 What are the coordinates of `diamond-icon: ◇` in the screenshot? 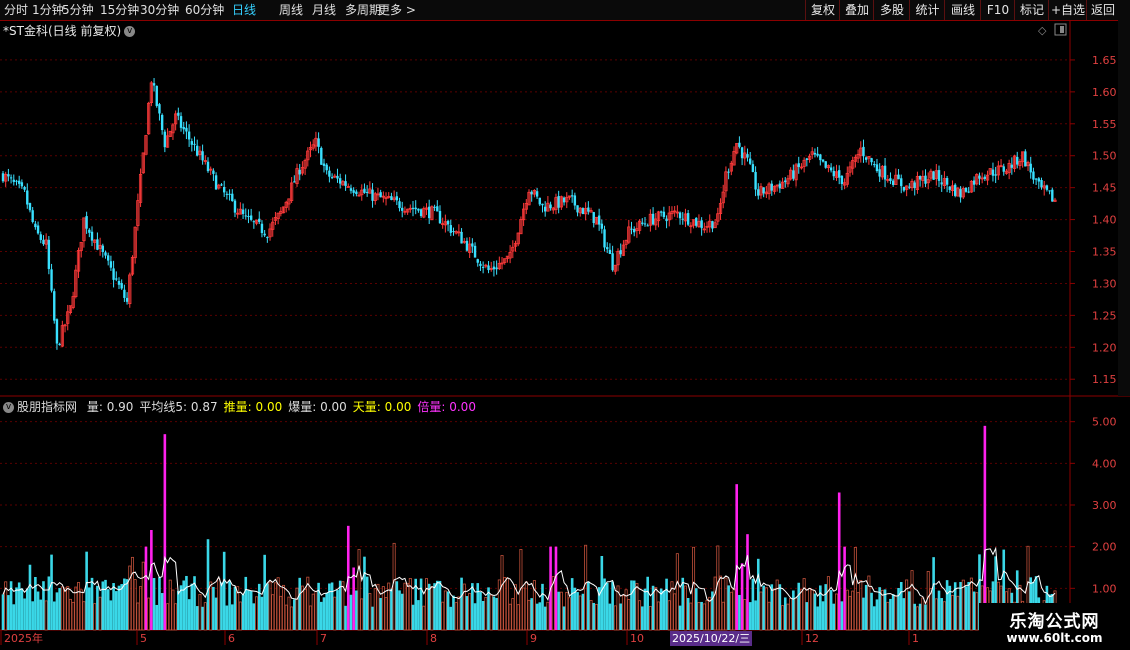 It's located at (1042, 30).